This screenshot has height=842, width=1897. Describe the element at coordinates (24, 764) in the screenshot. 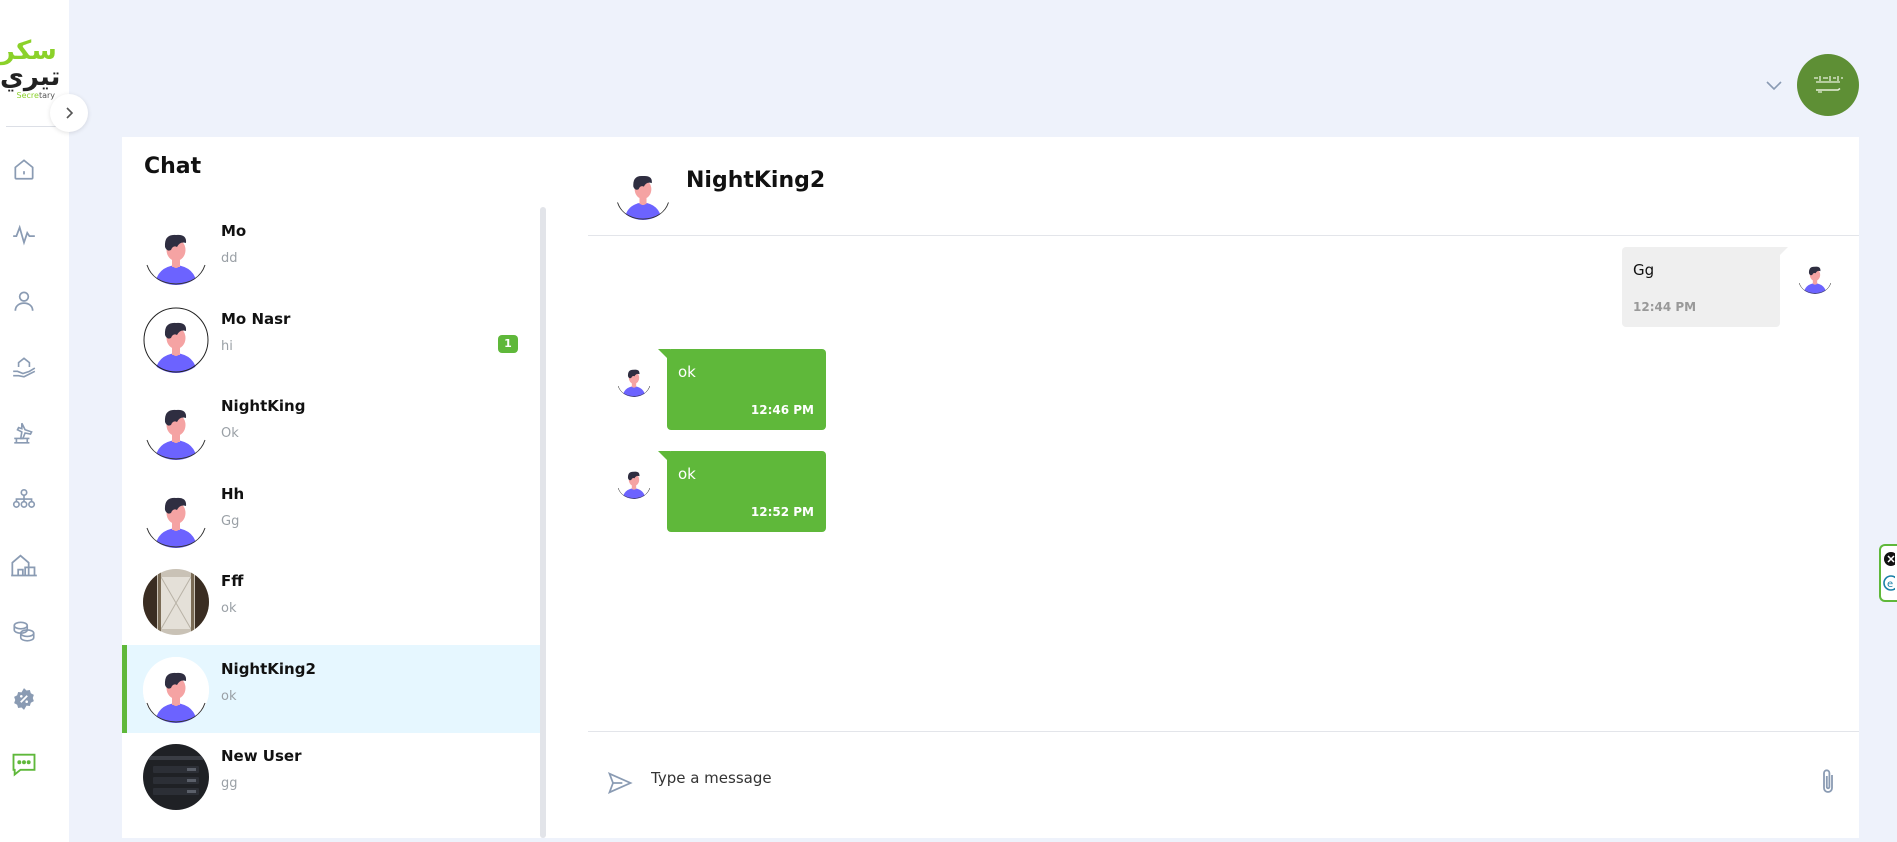

I see `chat-nav-icon` at that location.